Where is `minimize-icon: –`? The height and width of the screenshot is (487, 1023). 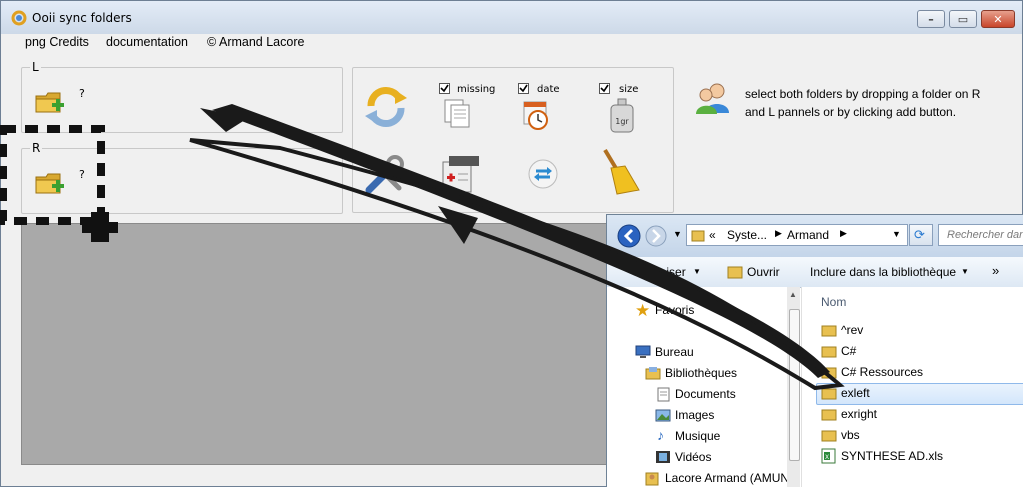 minimize-icon: – is located at coordinates (931, 19).